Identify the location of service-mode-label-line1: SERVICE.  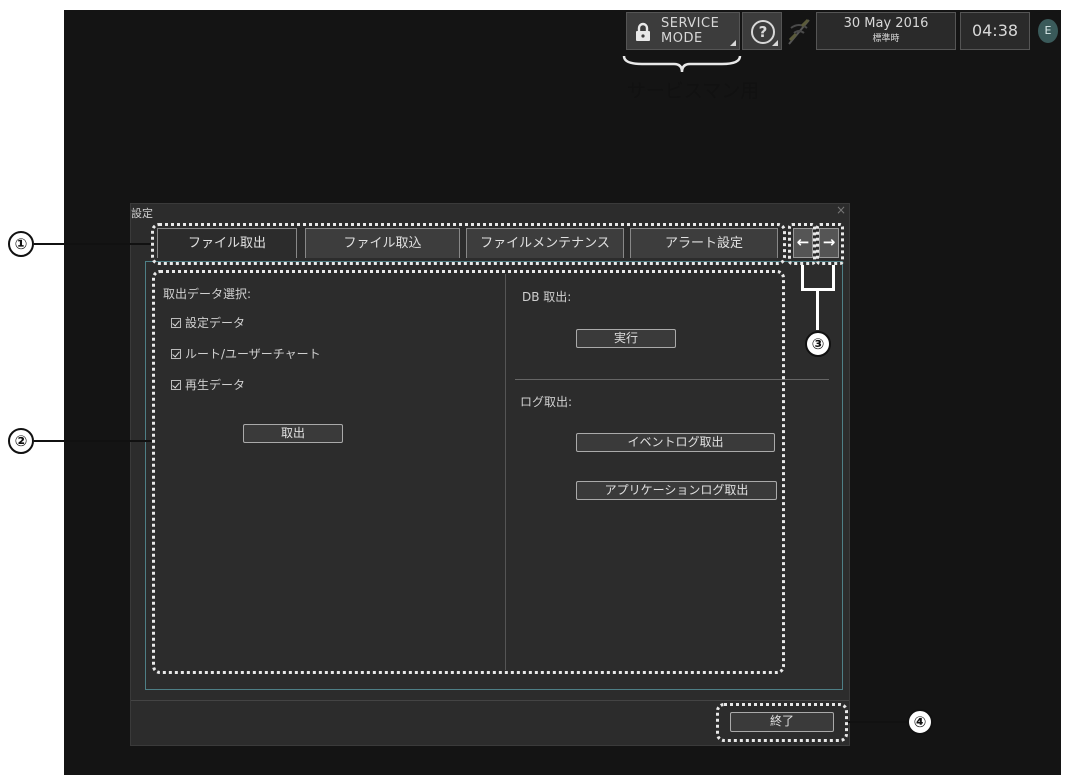
(690, 23).